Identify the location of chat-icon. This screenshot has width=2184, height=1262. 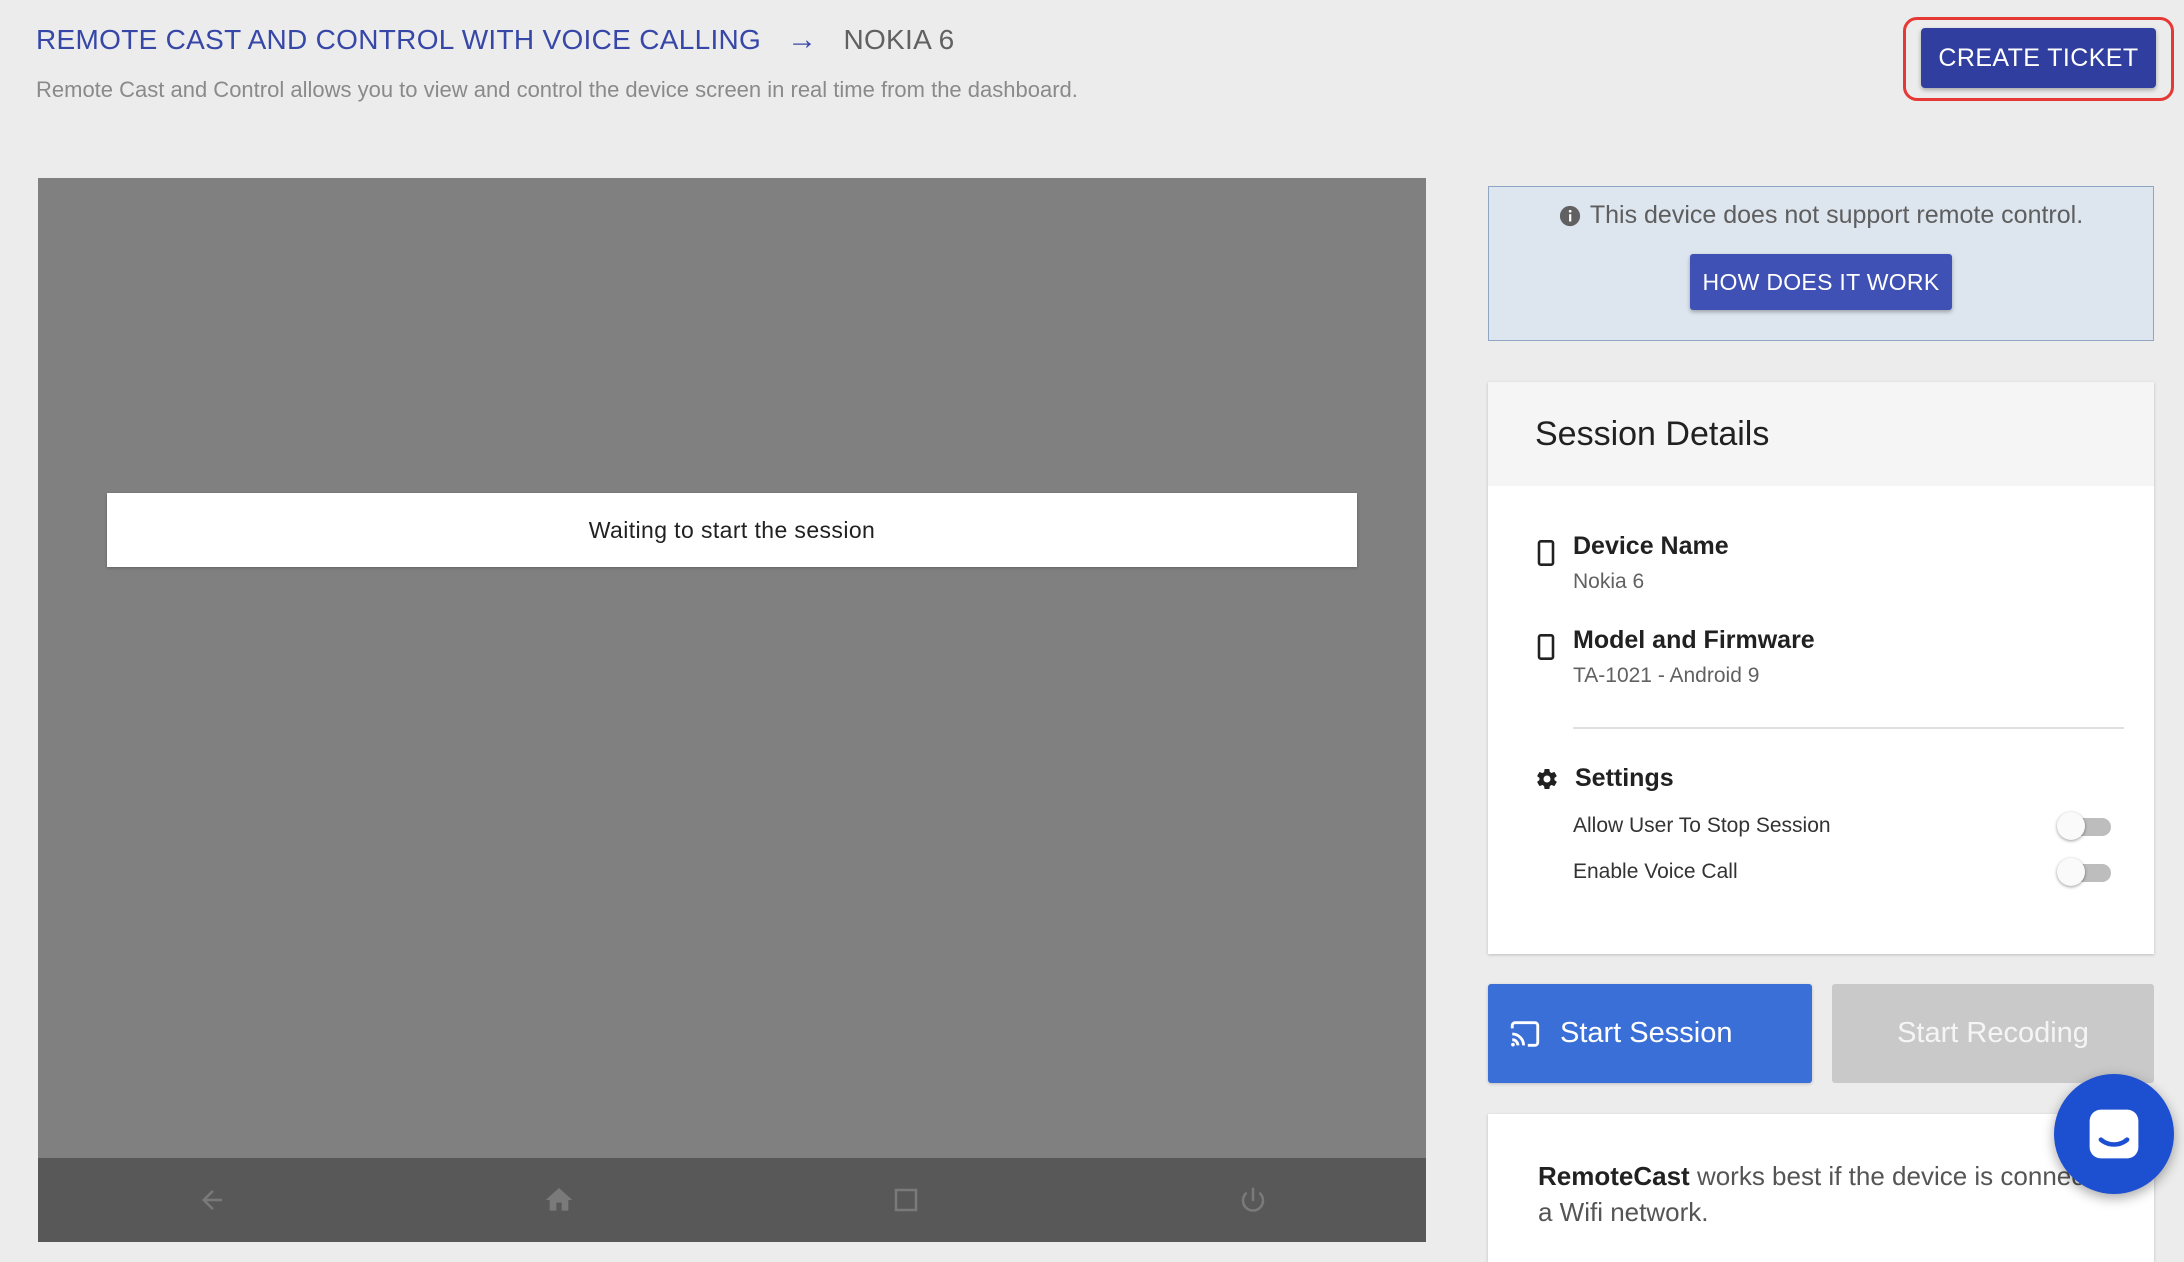
(2114, 1134).